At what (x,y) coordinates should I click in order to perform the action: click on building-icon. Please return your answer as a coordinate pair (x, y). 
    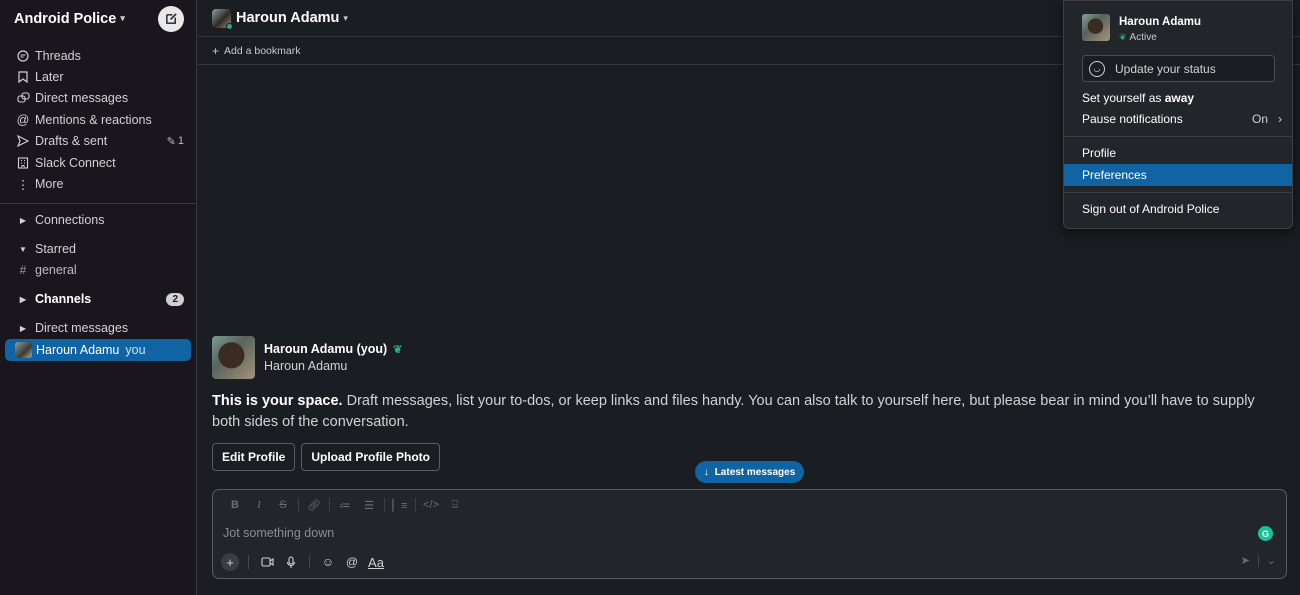
    Looking at the image, I should click on (23, 163).